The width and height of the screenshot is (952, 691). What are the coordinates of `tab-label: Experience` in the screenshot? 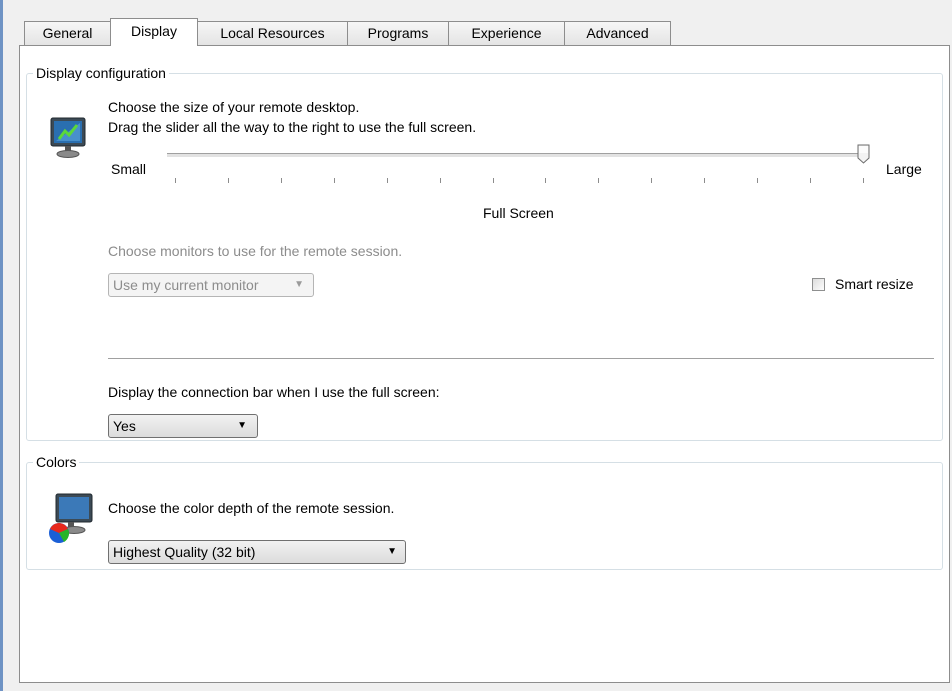 It's located at (506, 33).